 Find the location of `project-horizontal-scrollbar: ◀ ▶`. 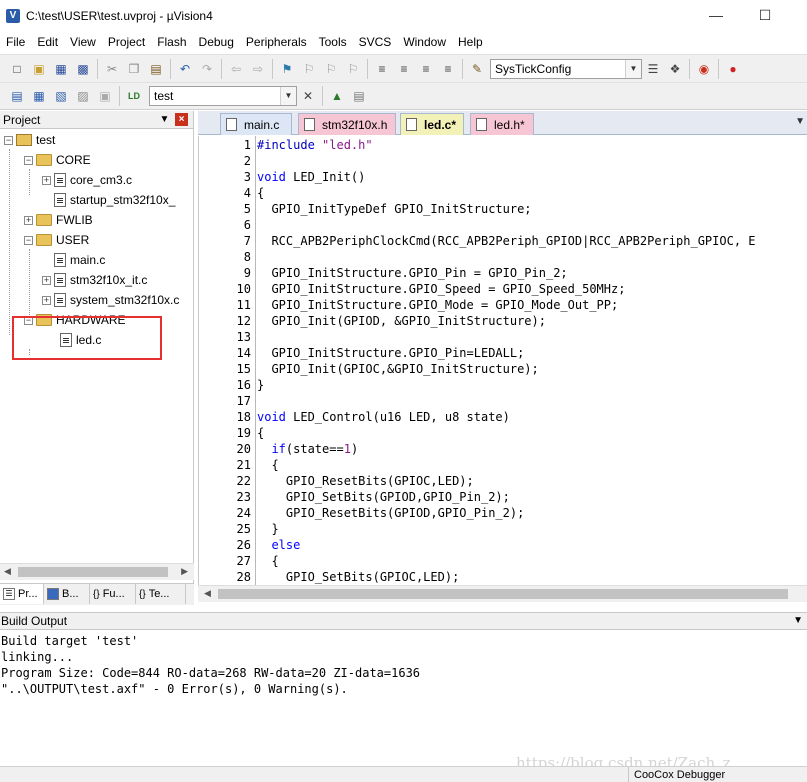

project-horizontal-scrollbar: ◀ ▶ is located at coordinates (97, 571).